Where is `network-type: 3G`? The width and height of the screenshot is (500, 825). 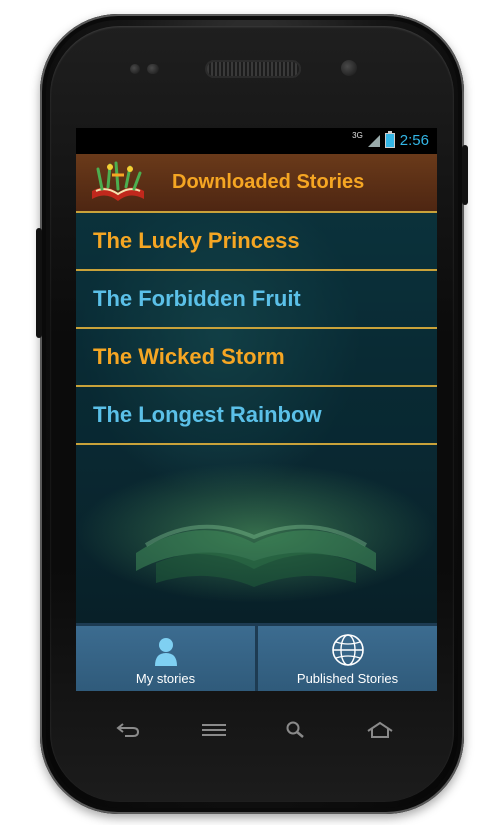 network-type: 3G is located at coordinates (357, 135).